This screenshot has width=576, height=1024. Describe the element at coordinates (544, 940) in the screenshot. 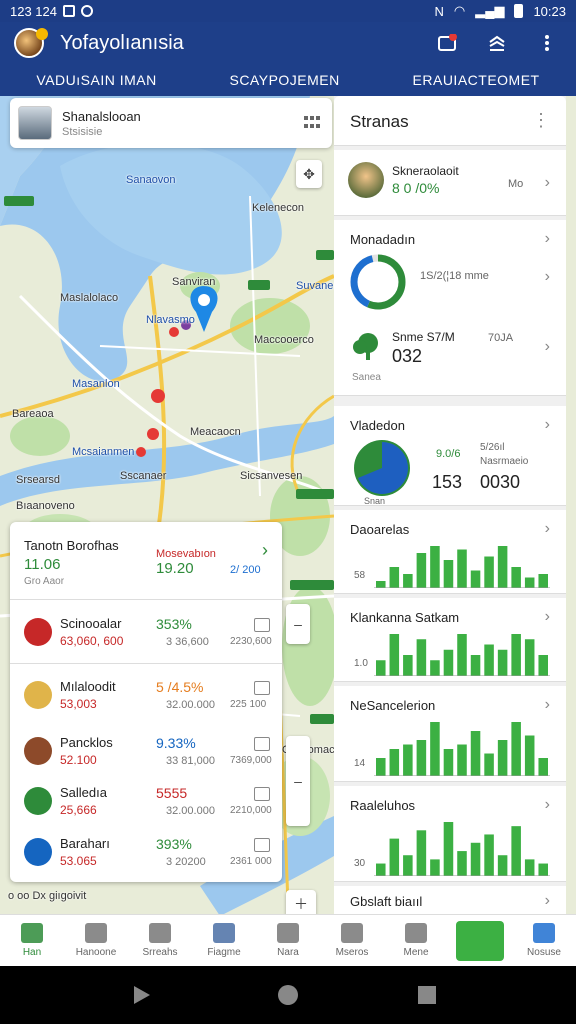

I see `bottom-nav-item: Nosuse` at that location.